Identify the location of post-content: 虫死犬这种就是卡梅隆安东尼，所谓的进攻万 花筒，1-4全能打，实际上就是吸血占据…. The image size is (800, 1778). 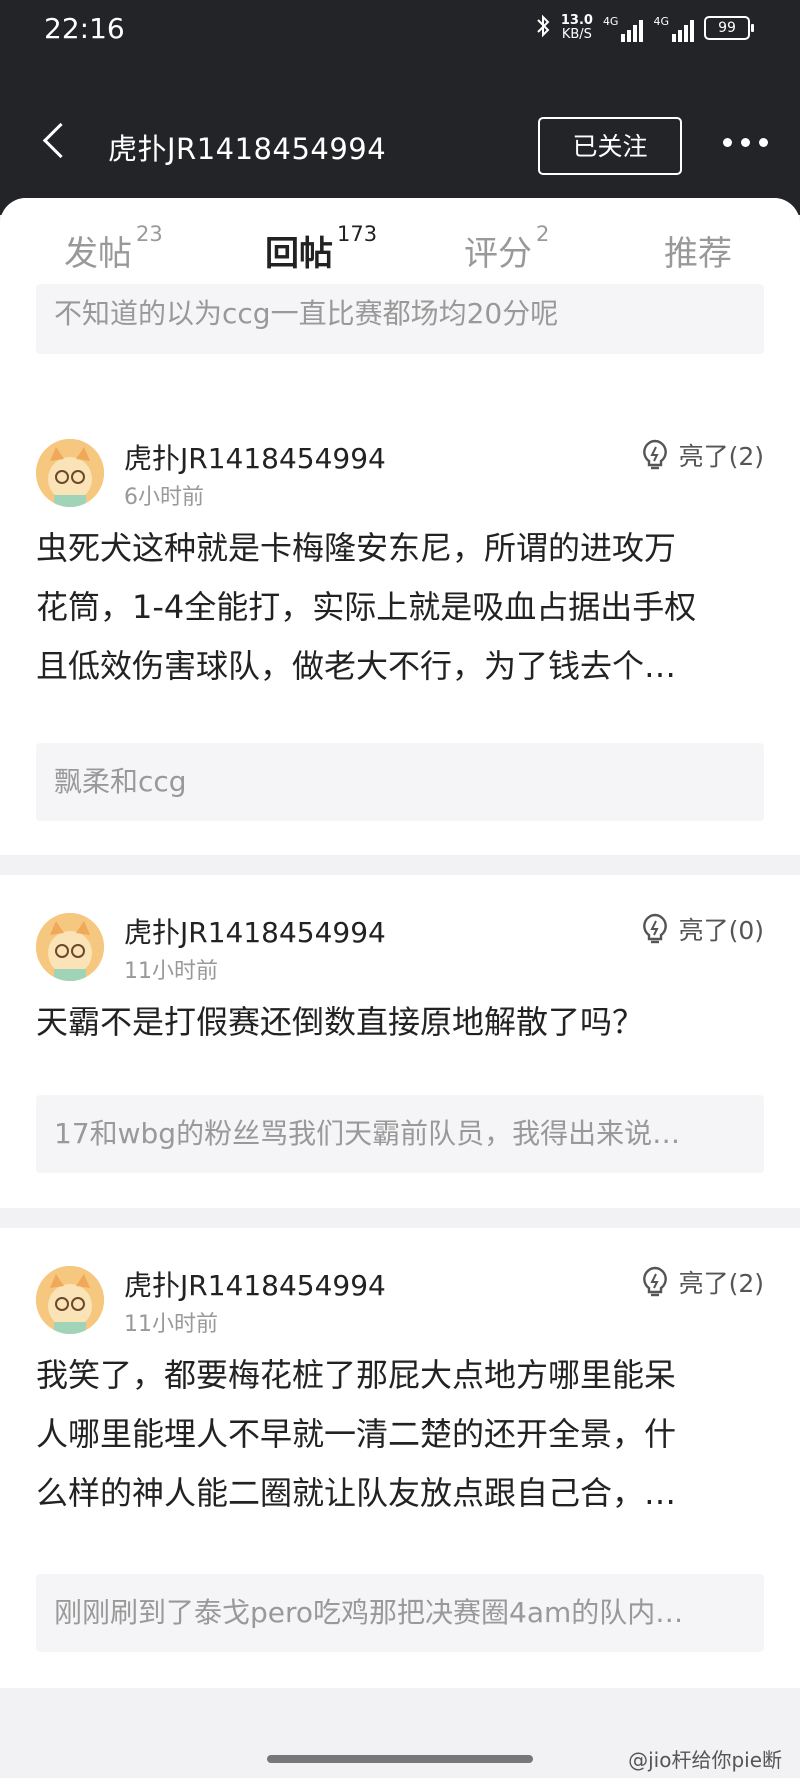
(400, 607).